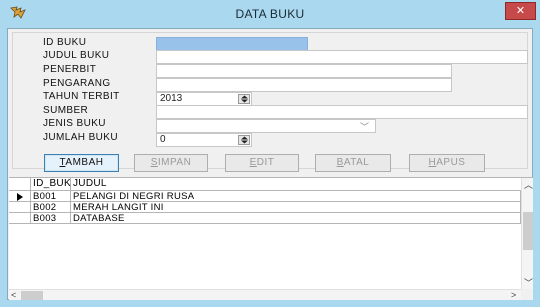 This screenshot has height=307, width=540. What do you see at coordinates (340, 162) in the screenshot?
I see `batal-mnemonic: B` at bounding box center [340, 162].